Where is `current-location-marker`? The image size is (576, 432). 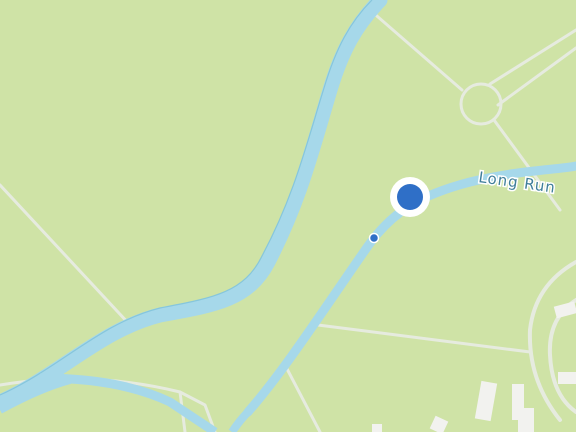 current-location-marker is located at coordinates (410, 197).